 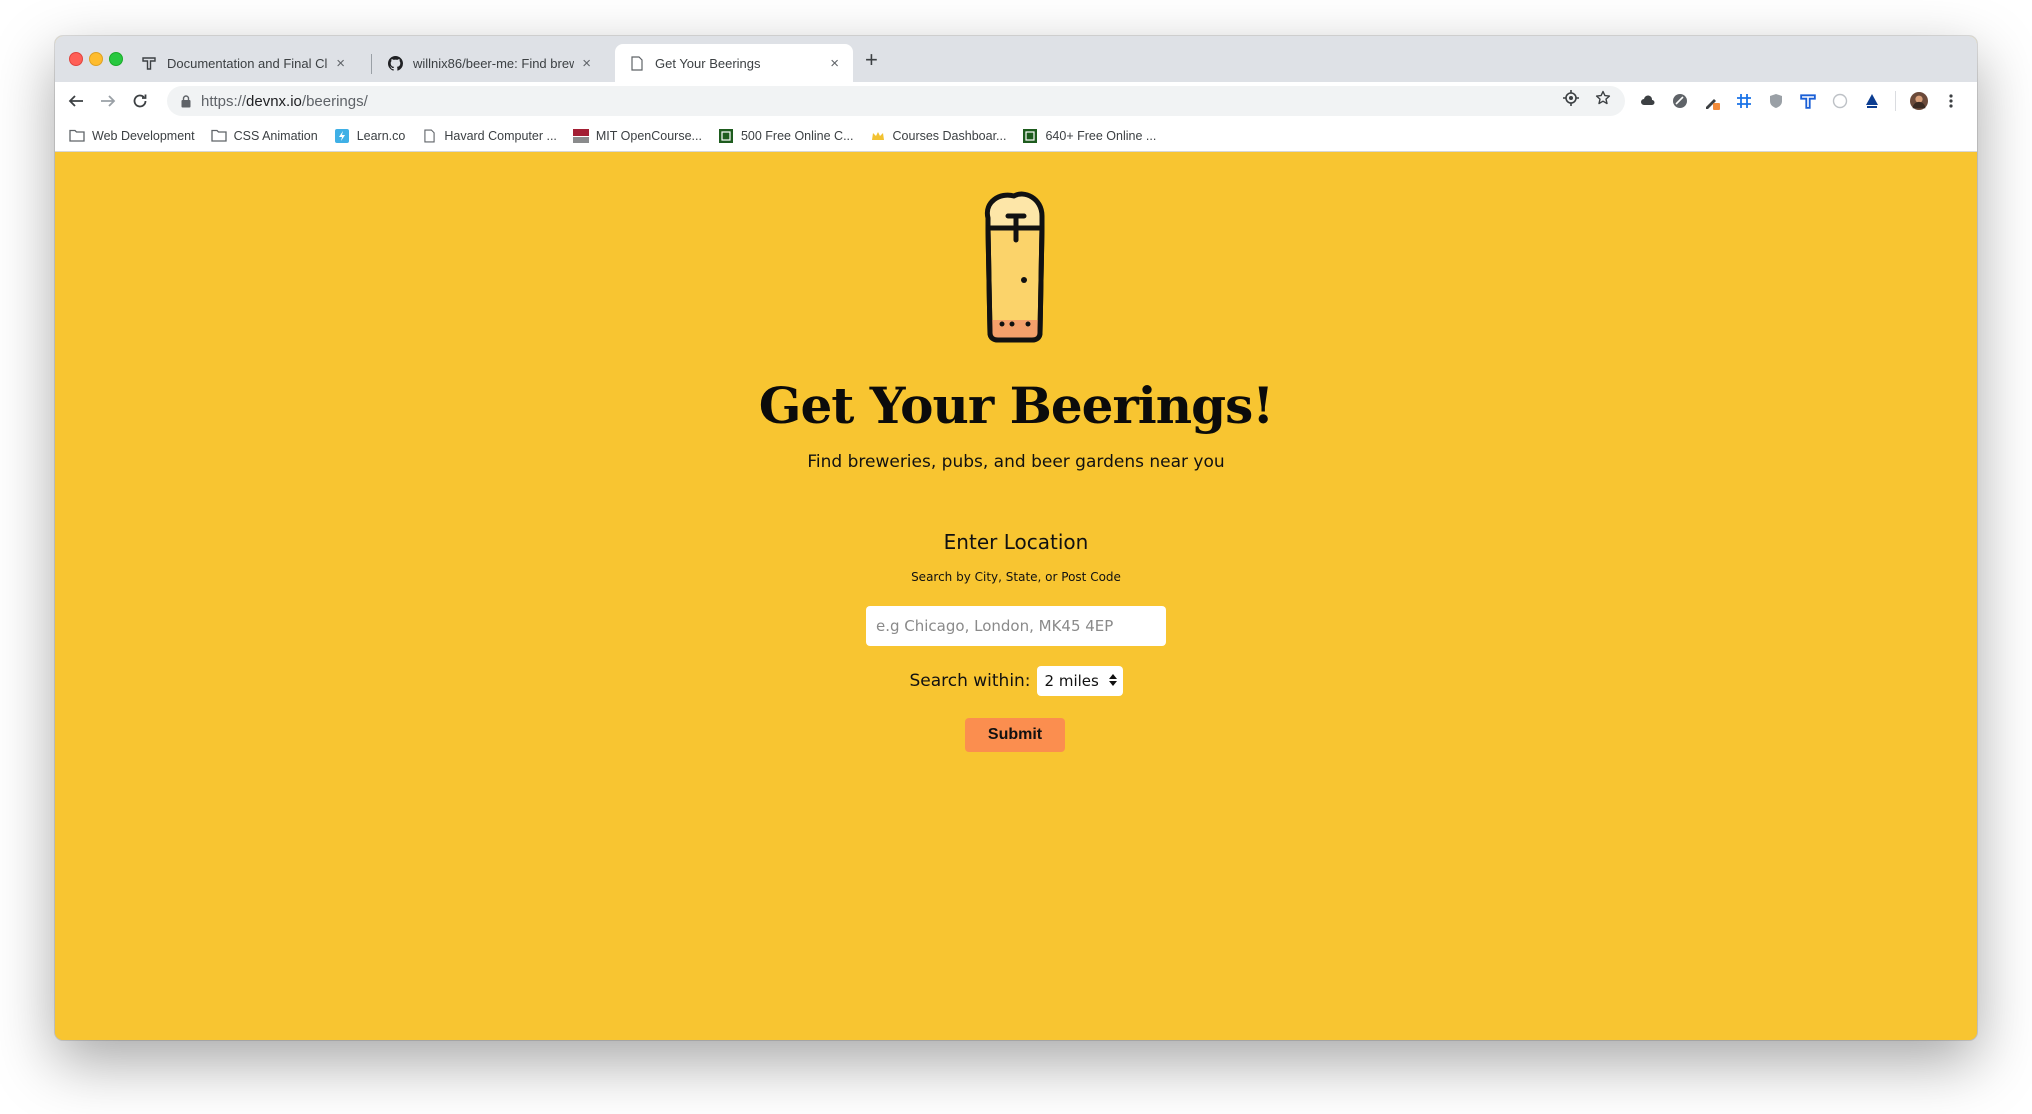 I want to click on extension-eyedropper-icon, so click(x=1712, y=101).